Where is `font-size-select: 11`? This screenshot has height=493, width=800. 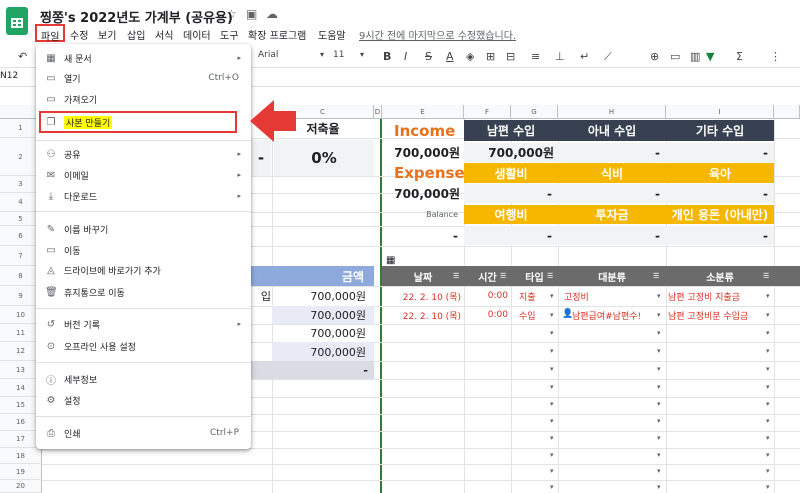 font-size-select: 11 is located at coordinates (338, 55).